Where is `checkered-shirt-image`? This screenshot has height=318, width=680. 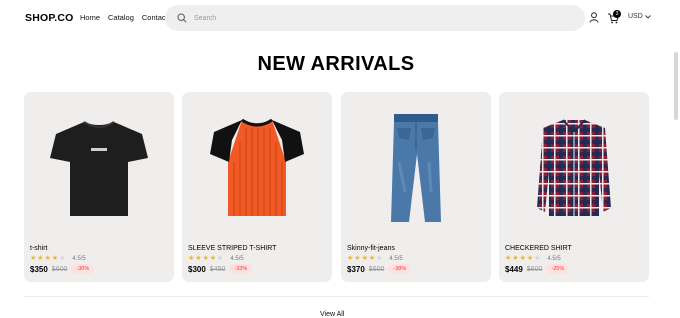
checkered-shirt-image is located at coordinates (574, 167).